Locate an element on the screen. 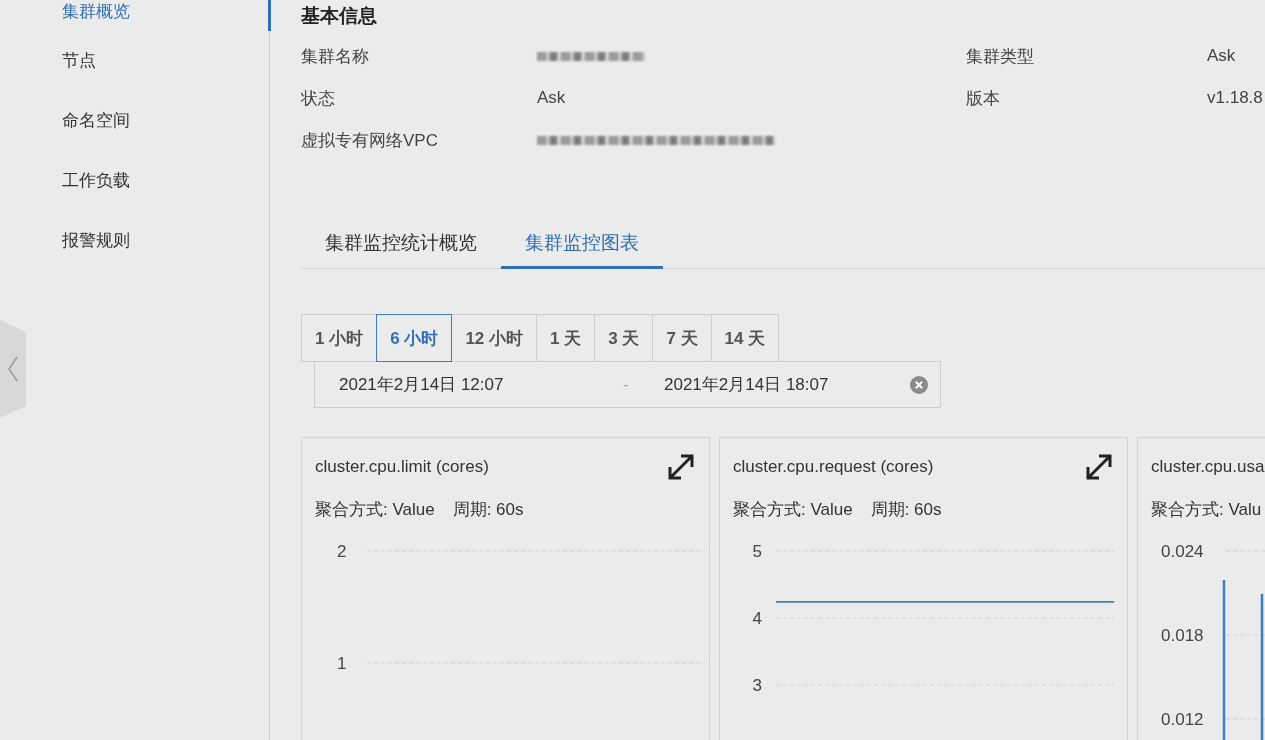 The width and height of the screenshot is (1265, 740). chart-title: cluster.cpu.request (cores) is located at coordinates (833, 467).